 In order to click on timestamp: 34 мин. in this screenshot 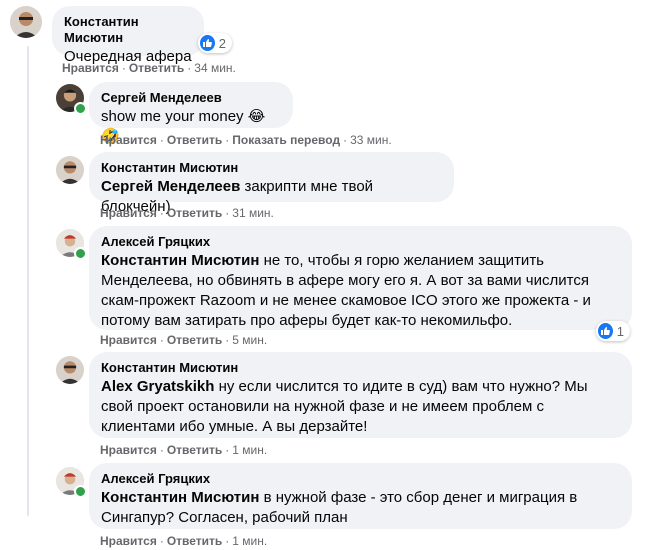, I will do `click(215, 68)`.